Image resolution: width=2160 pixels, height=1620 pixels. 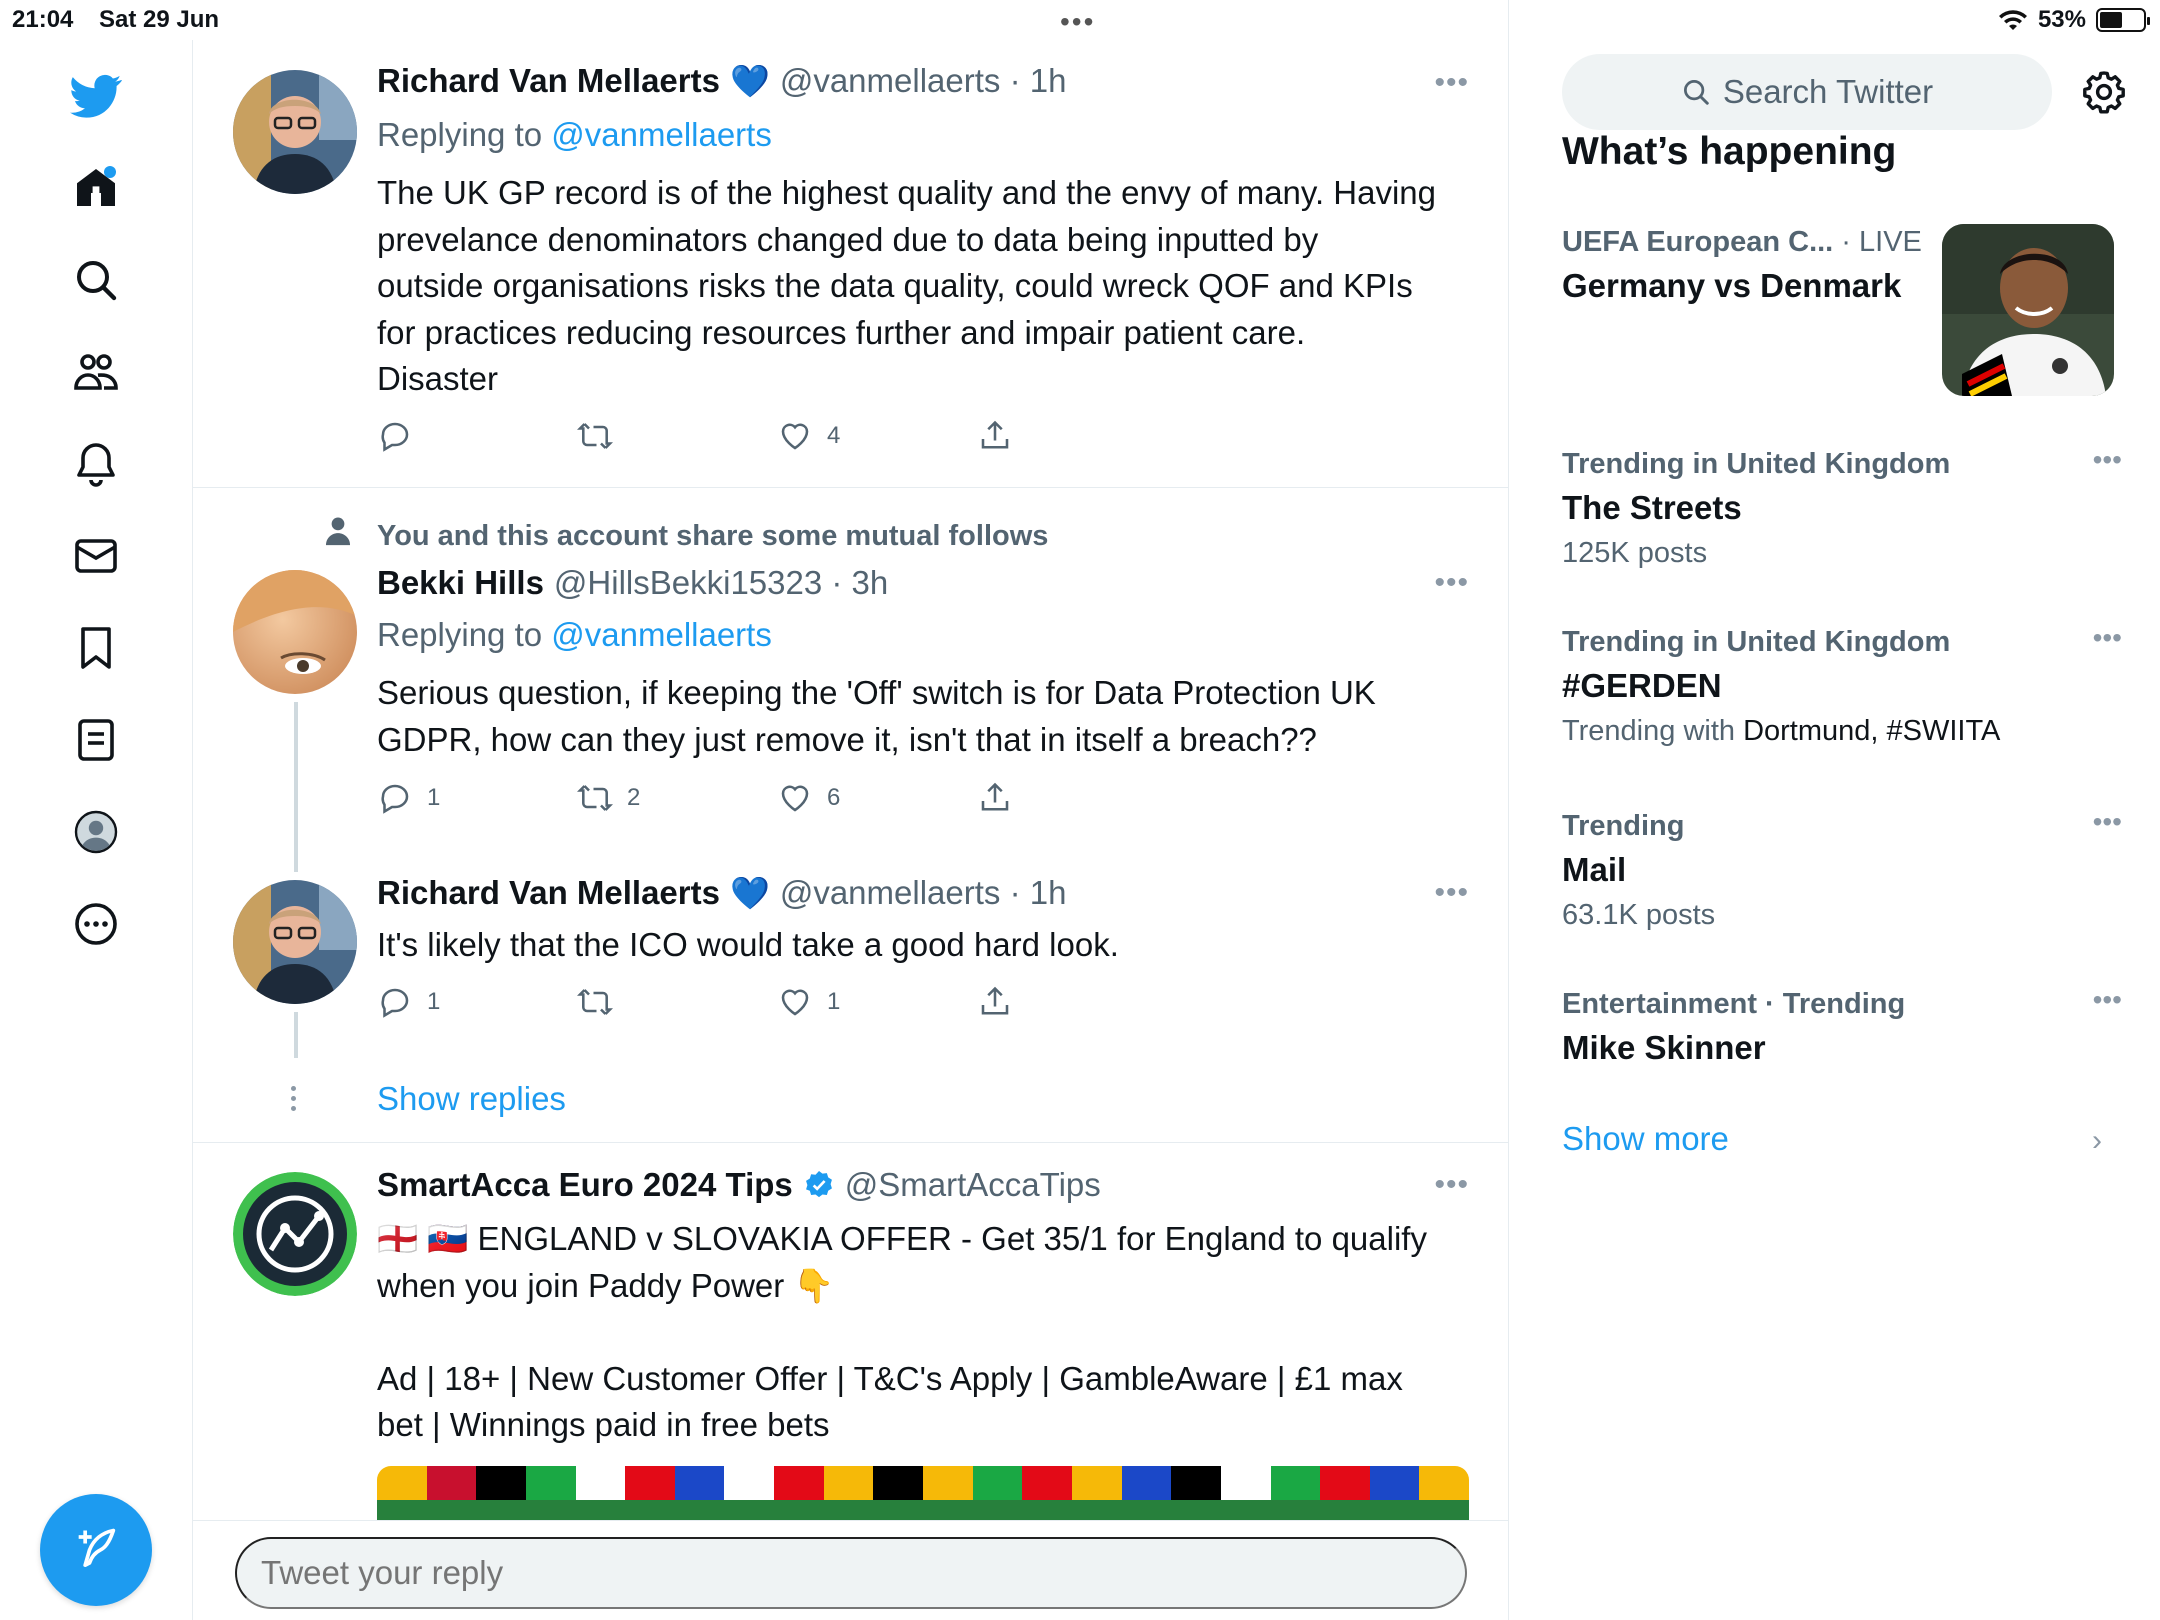 I want to click on tweet-header: SmartAcca Euro 2024 Tips @SmartAccaTips, so click(x=739, y=1185).